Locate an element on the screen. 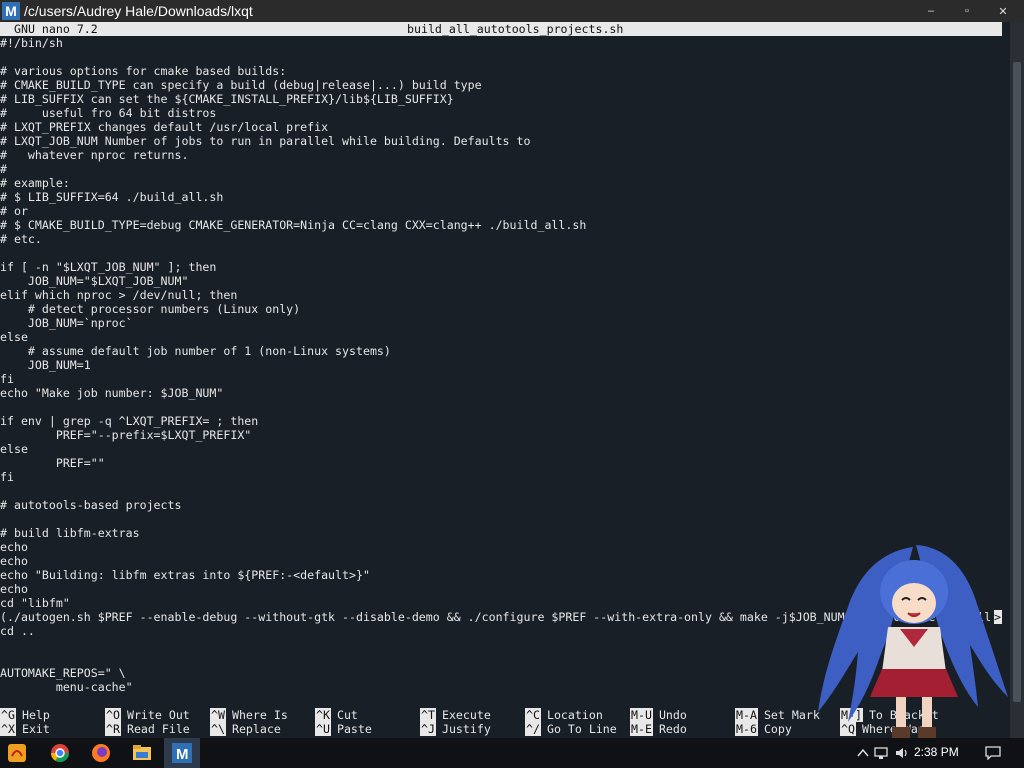 The height and width of the screenshot is (768, 1024). code-line: #!/bin/sh is located at coordinates (31, 43).